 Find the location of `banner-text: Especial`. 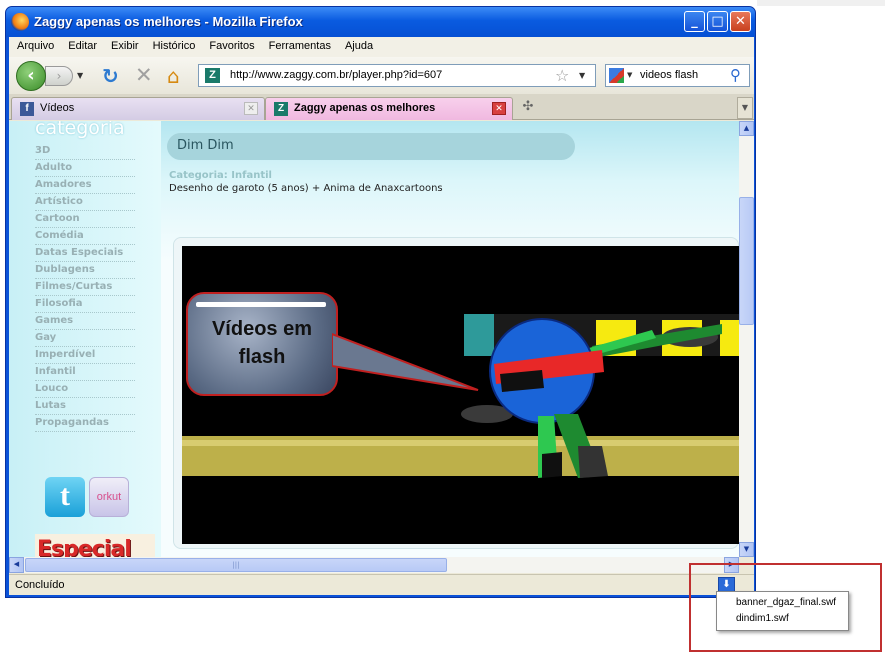

banner-text: Especial is located at coordinates (84, 547).